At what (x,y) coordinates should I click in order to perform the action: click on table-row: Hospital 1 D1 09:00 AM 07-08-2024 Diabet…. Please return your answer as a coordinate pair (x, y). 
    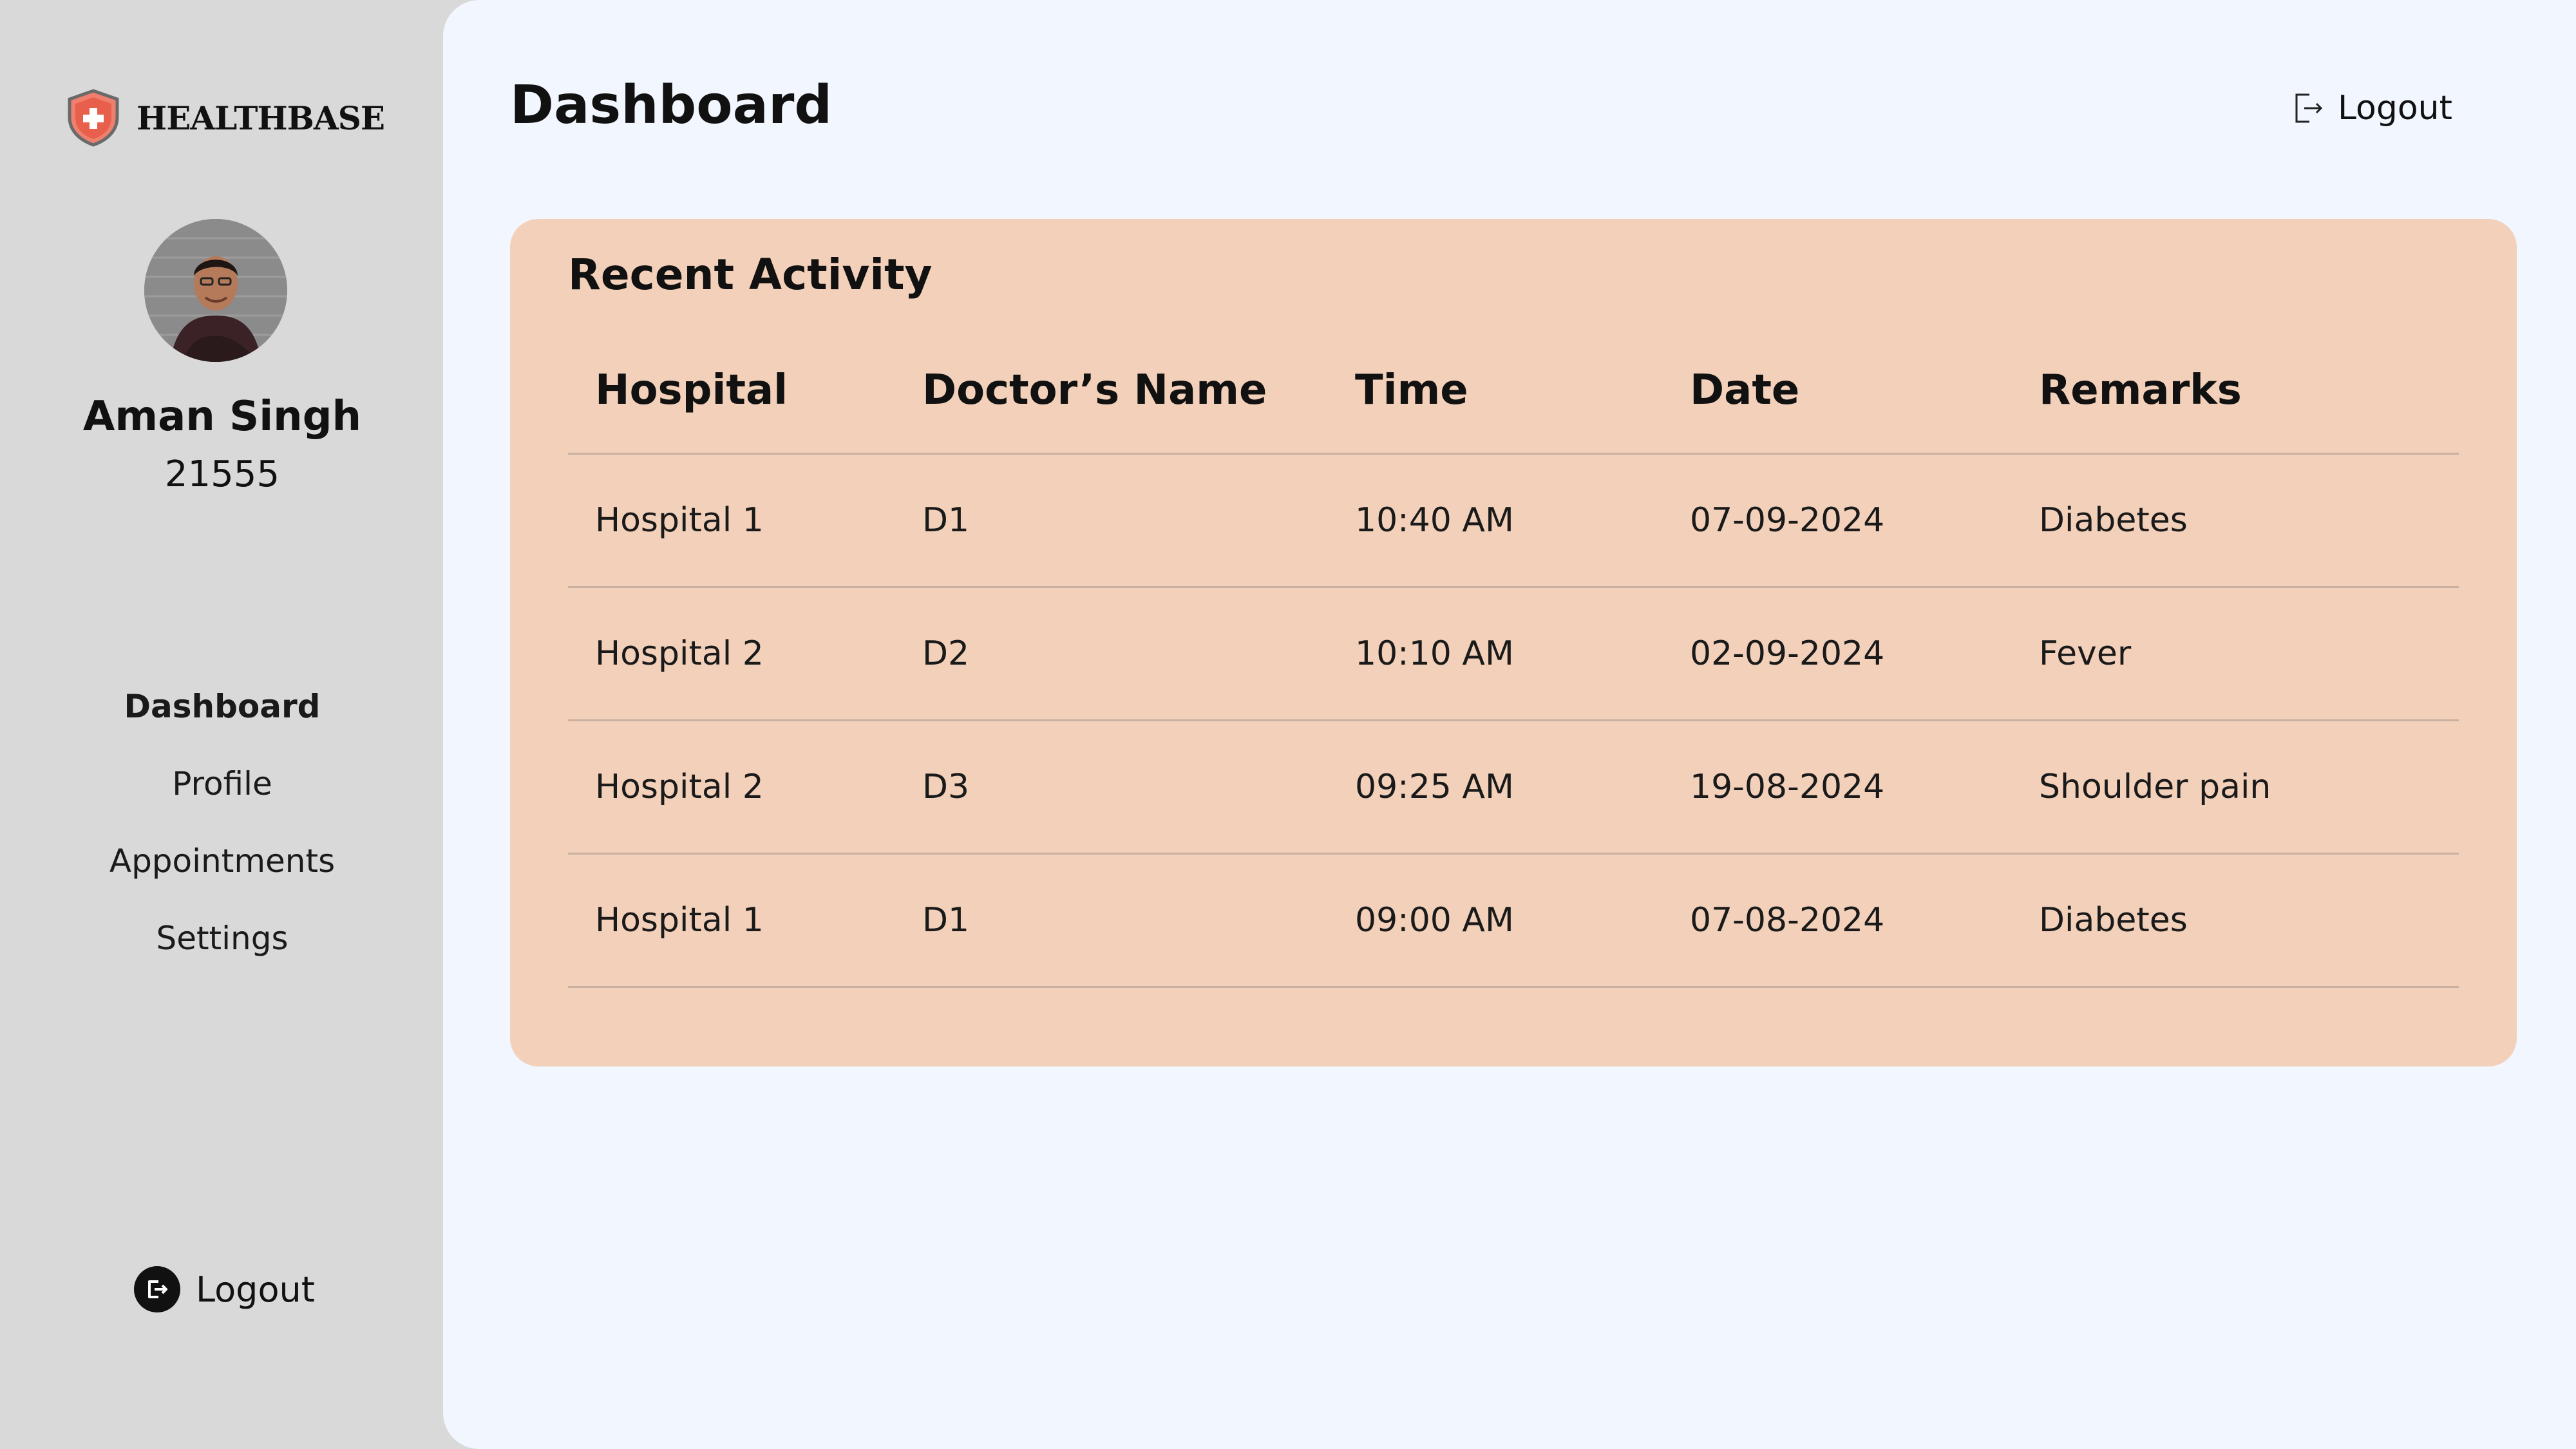
    Looking at the image, I should click on (1513, 920).